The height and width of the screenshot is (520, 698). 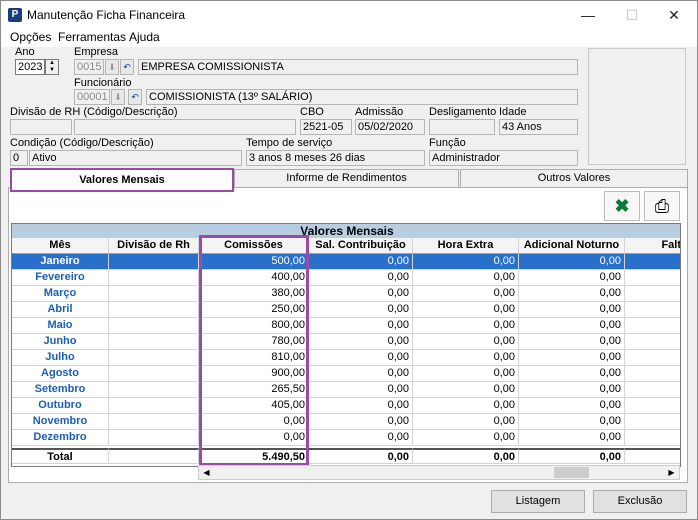 I want to click on table-row: Setembro 265,50 0,00 0,00 0,00, so click(x=346, y=390).